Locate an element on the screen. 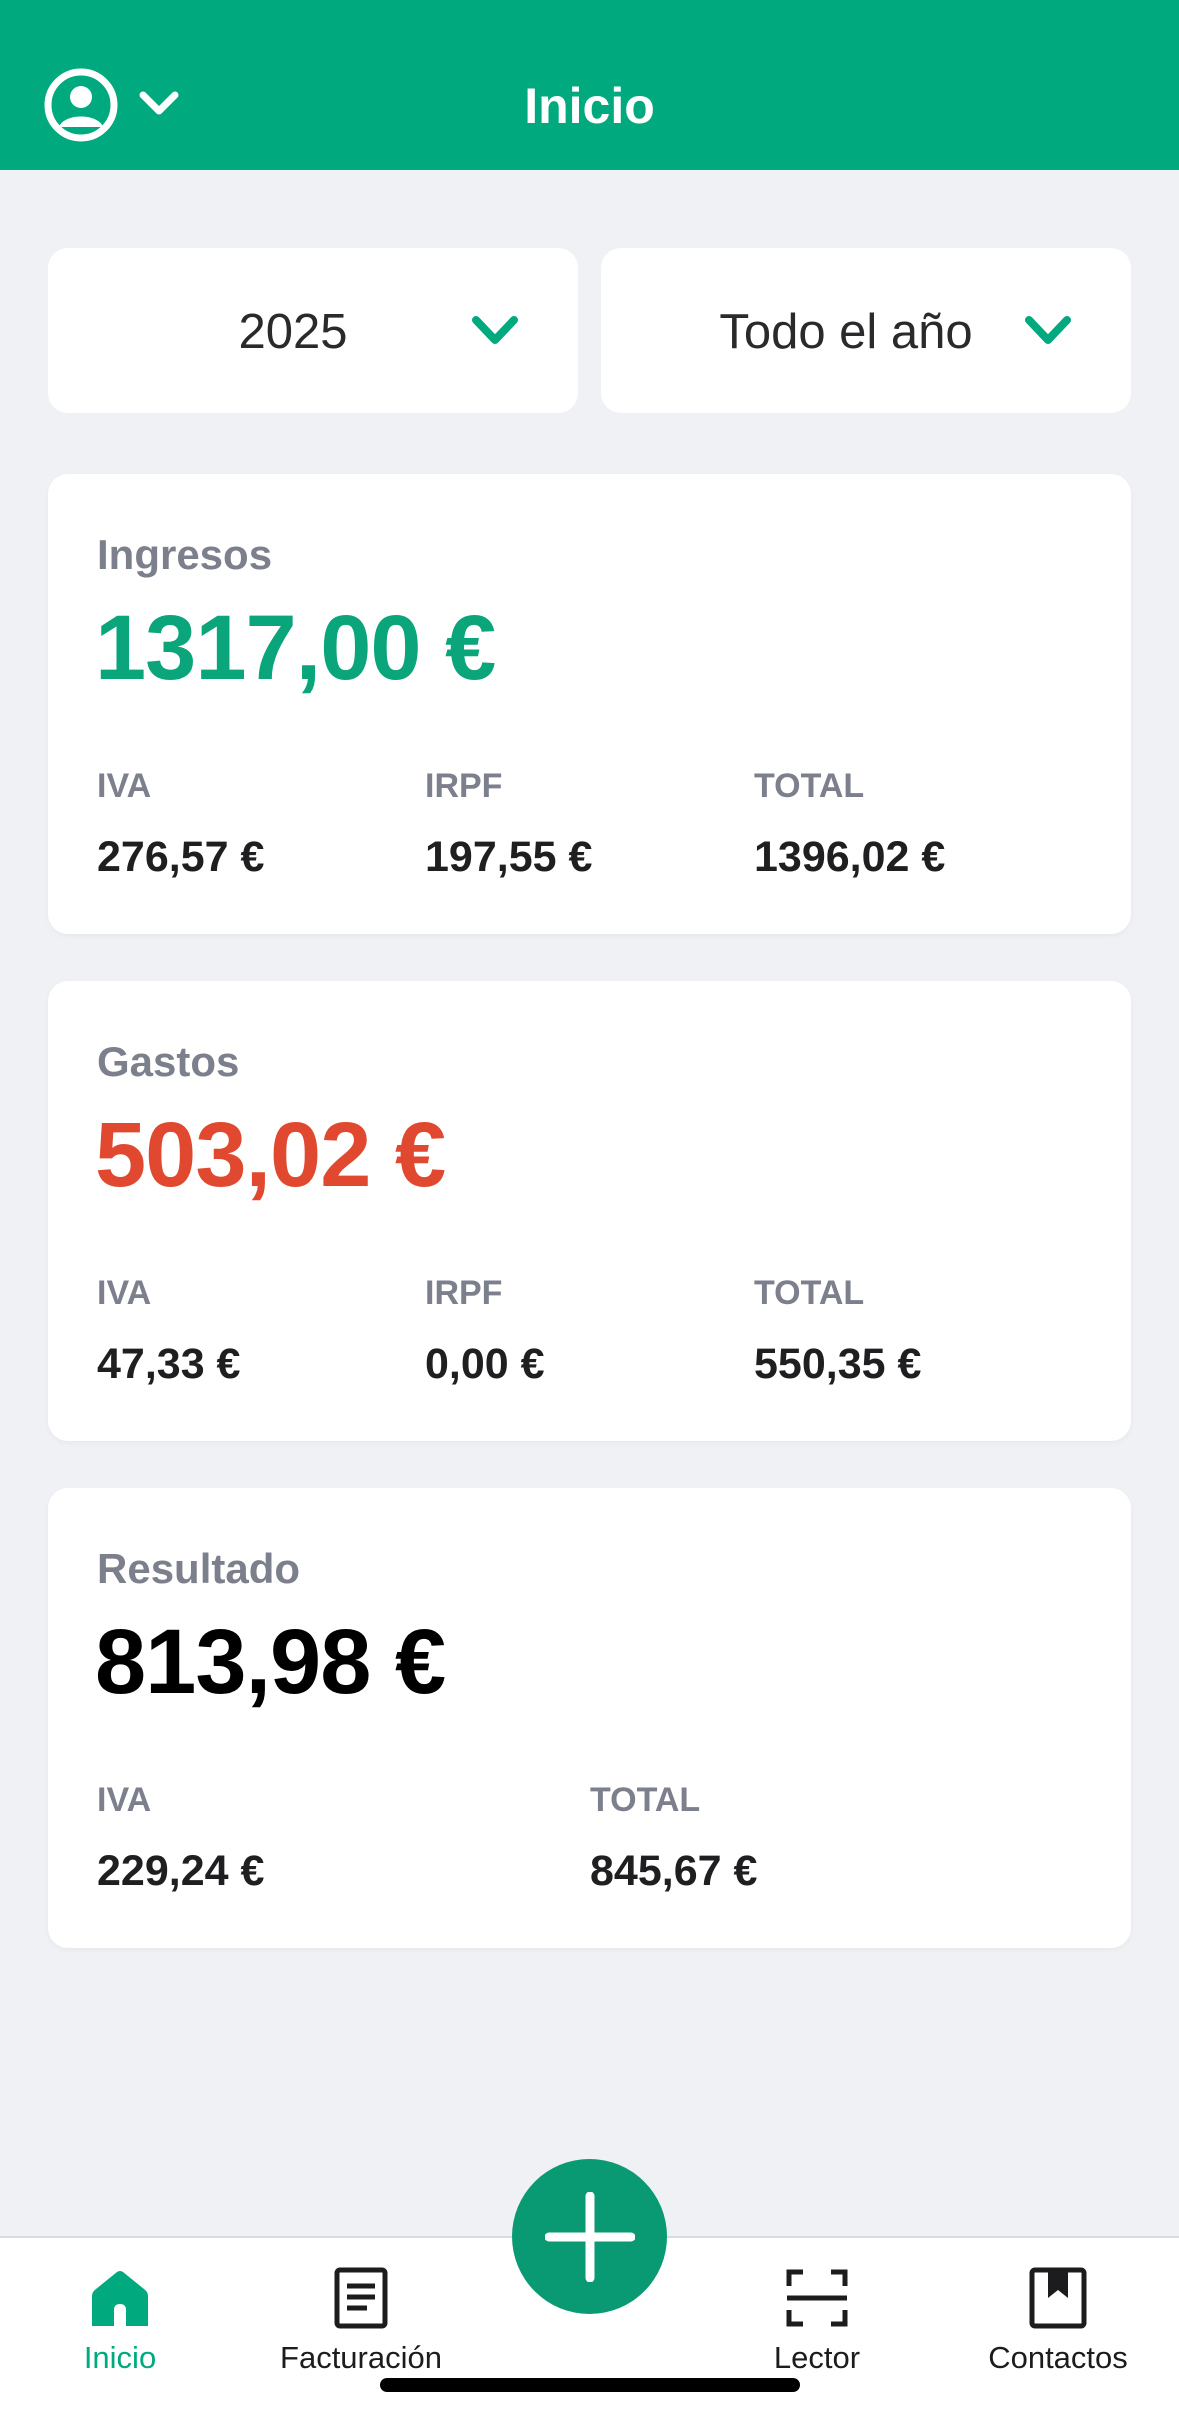 Image resolution: width=1179 pixels, height=2418 pixels. tab-inicio: Inicio is located at coordinates (120, 2321).